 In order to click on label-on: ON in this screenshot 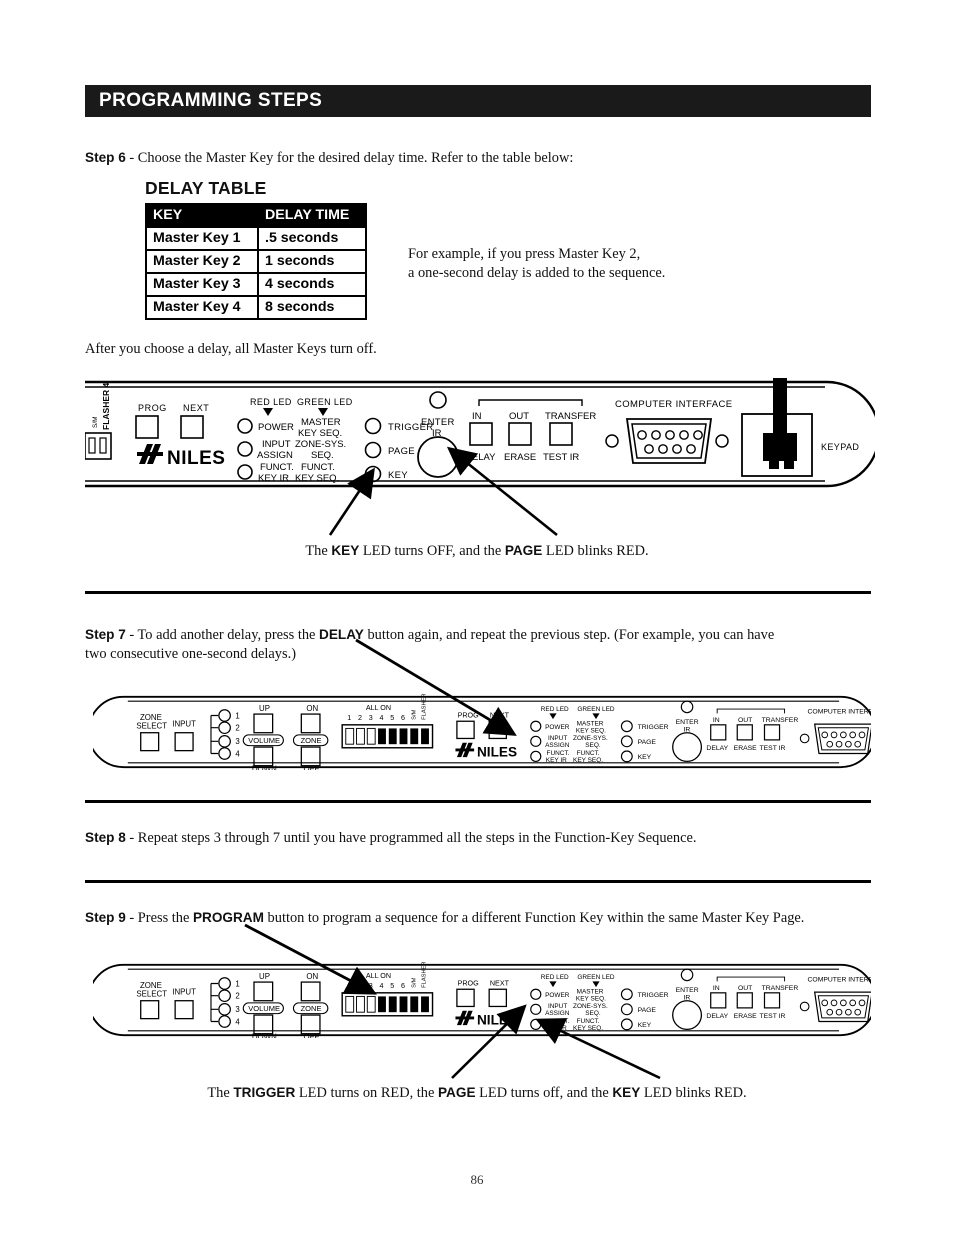, I will do `click(312, 708)`.